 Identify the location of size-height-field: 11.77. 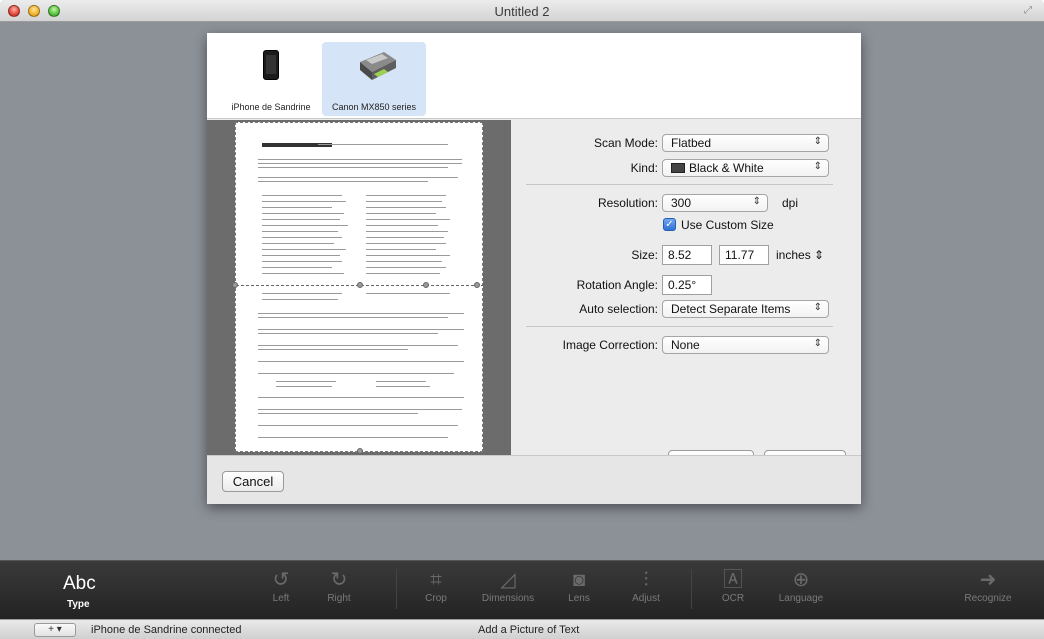
(744, 255).